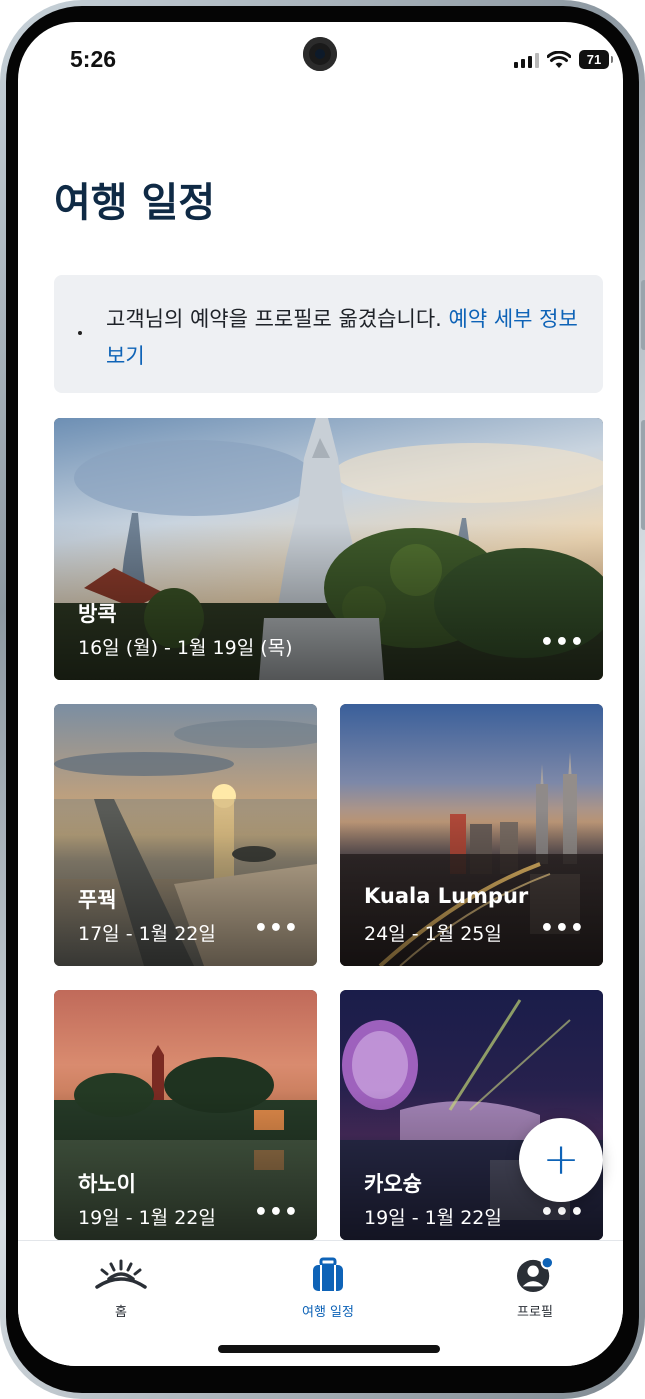 This screenshot has height=1399, width=645. What do you see at coordinates (121, 1274) in the screenshot?
I see `sunrise-icon` at bounding box center [121, 1274].